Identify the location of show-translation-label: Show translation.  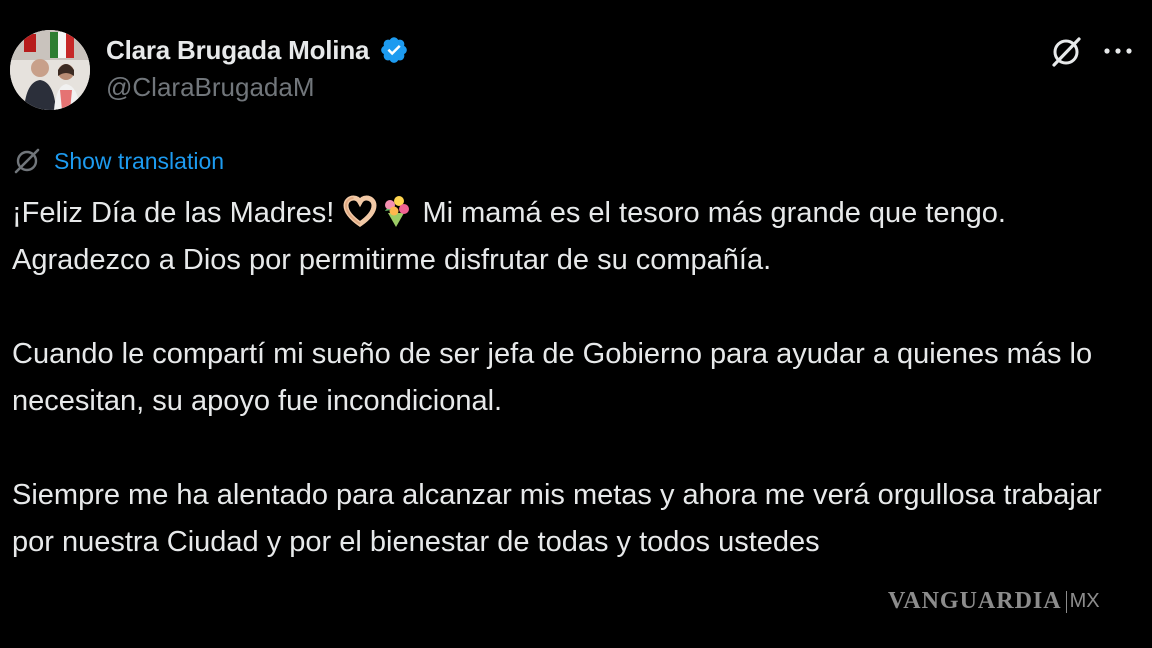
(139, 161).